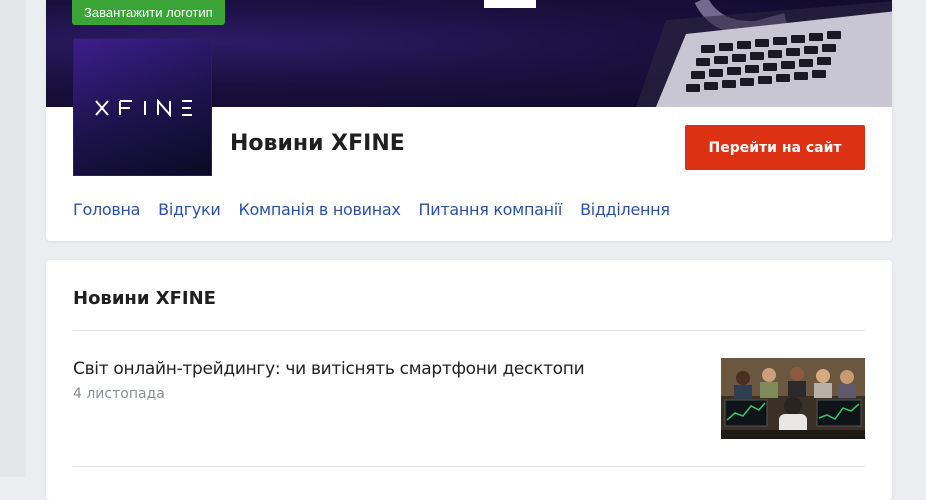  What do you see at coordinates (317, 143) in the screenshot?
I see `company-title: Новини XFINE` at bounding box center [317, 143].